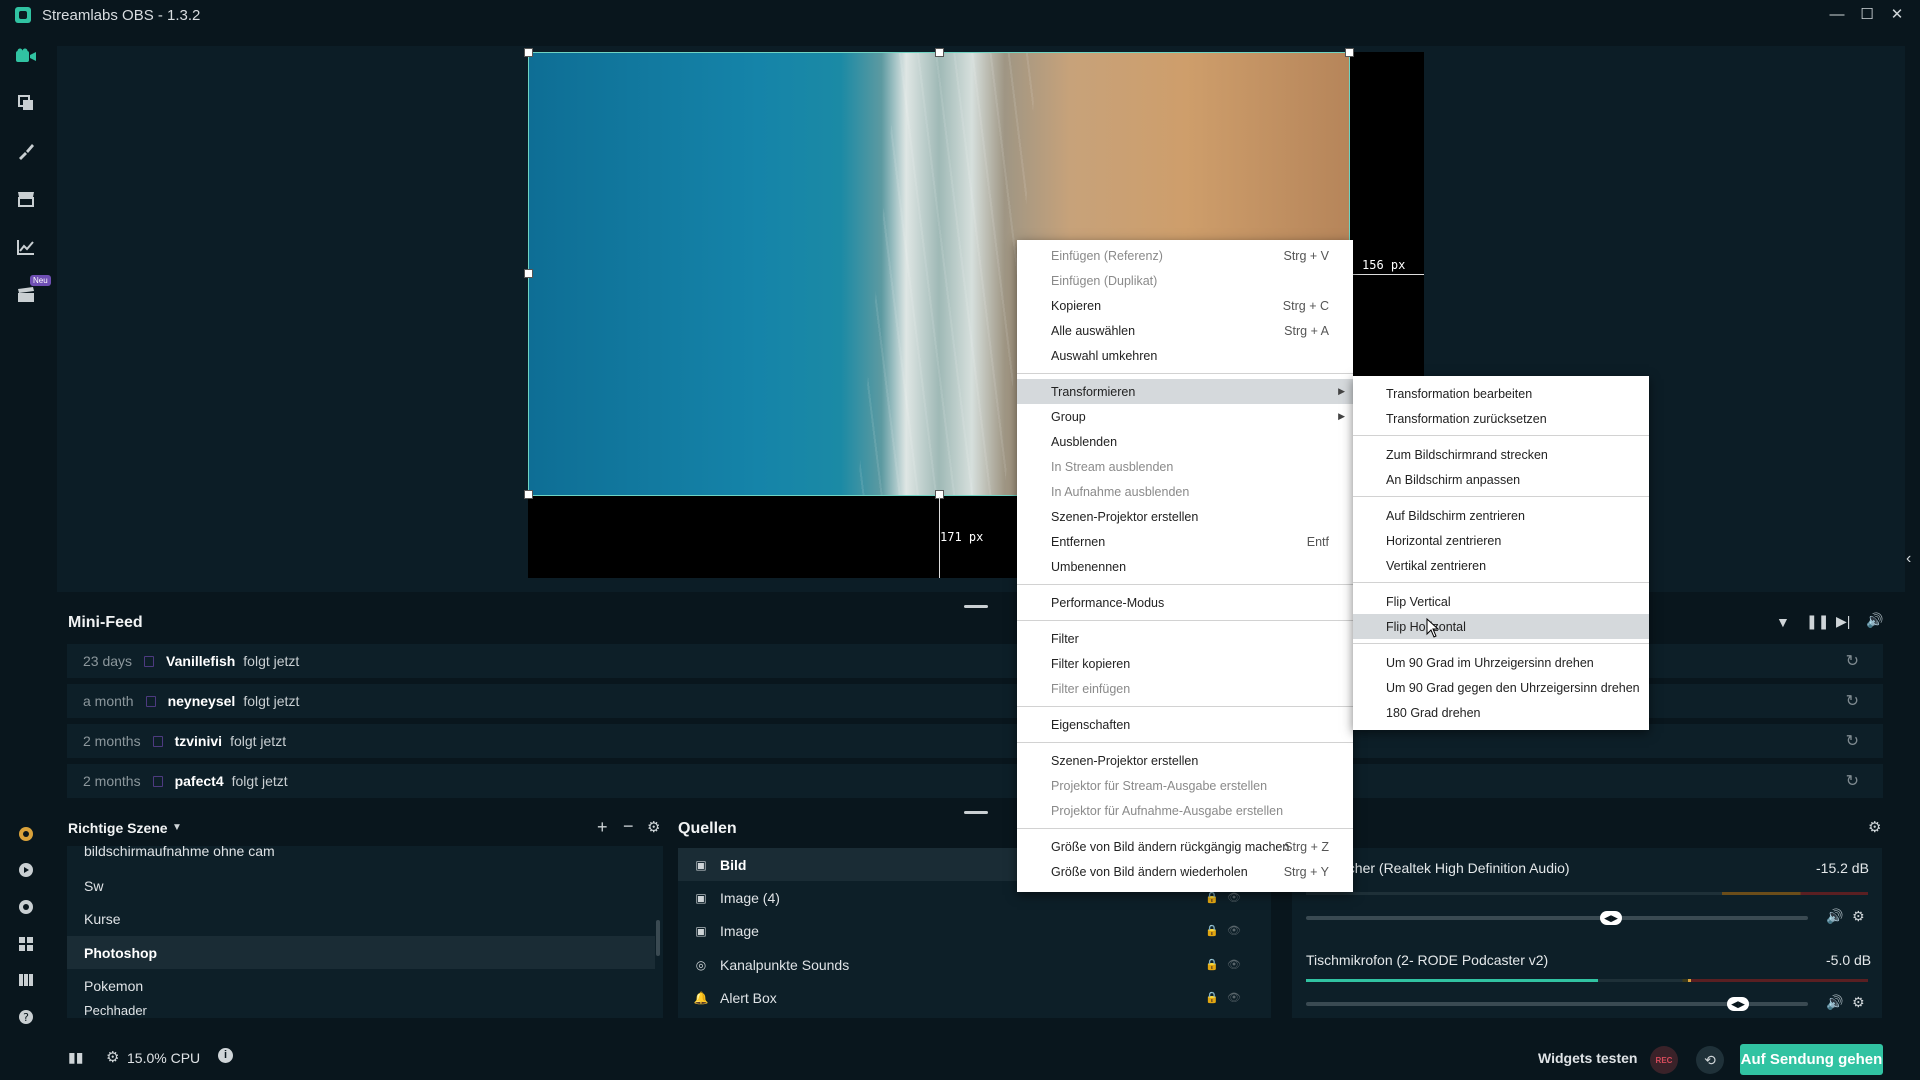 This screenshot has height=1080, width=1920. Describe the element at coordinates (1185, 760) in the screenshot. I see `menu-item-scene-projector-2: Szenen-Projektor erstellen` at that location.